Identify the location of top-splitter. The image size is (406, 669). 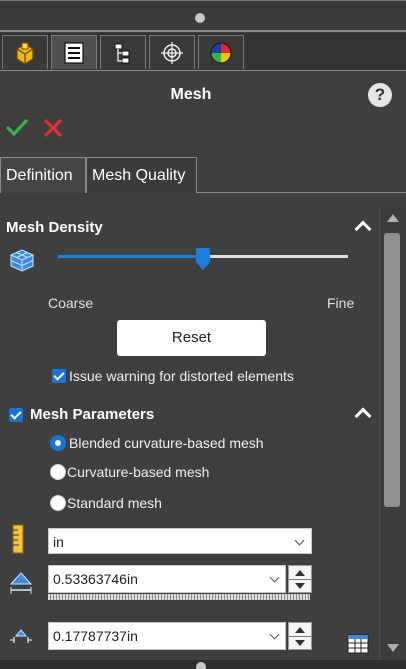
(203, 16).